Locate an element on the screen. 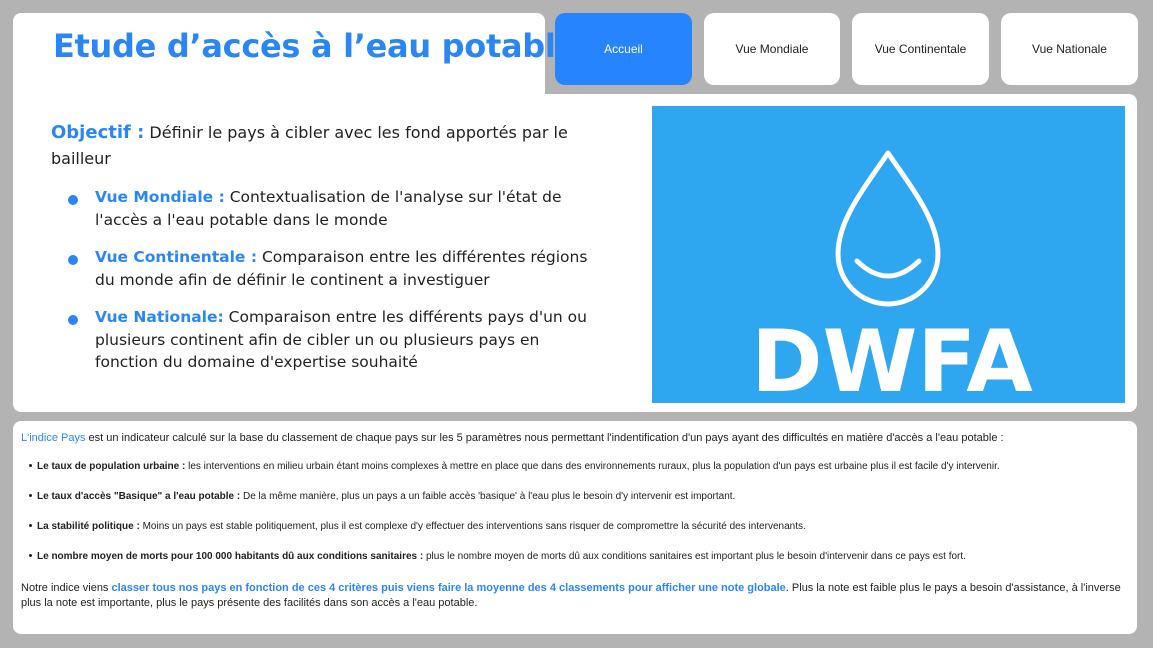 This screenshot has height=648, width=1153. conclusion-prefix: Notre indice viens is located at coordinates (66, 588).